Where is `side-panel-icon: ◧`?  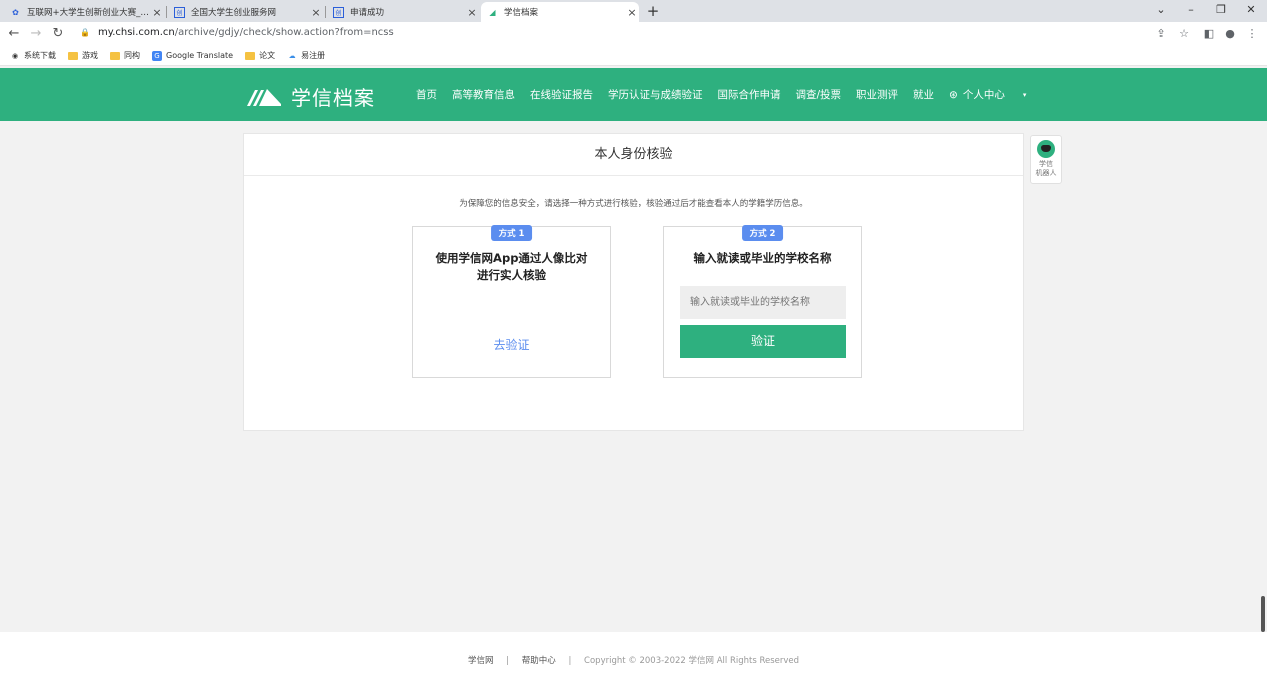 side-panel-icon: ◧ is located at coordinates (1209, 33).